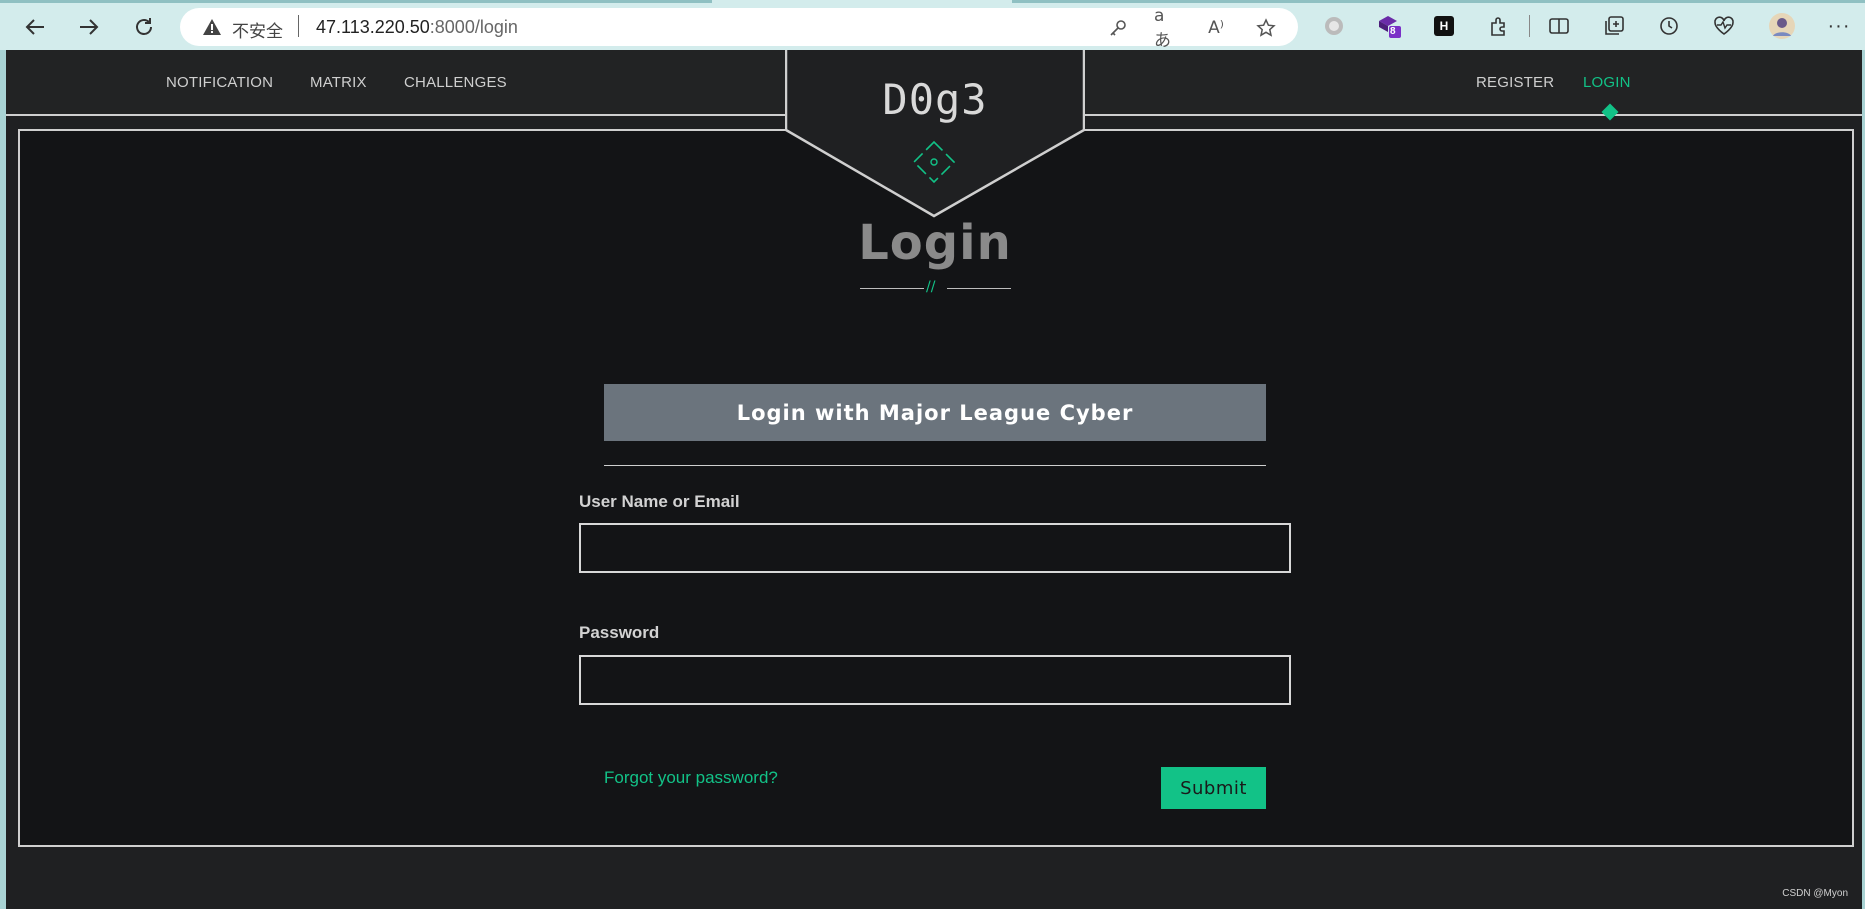 The height and width of the screenshot is (909, 1865). I want to click on health-heart-icon, so click(1724, 26).